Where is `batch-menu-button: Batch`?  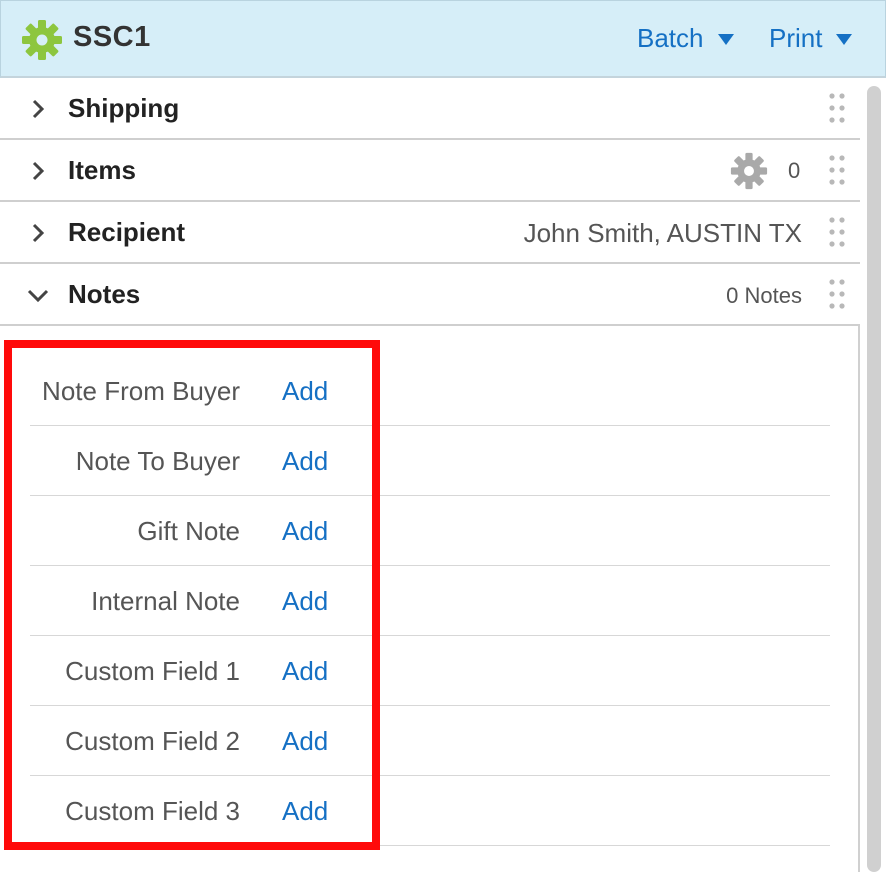
batch-menu-button: Batch is located at coordinates (685, 38).